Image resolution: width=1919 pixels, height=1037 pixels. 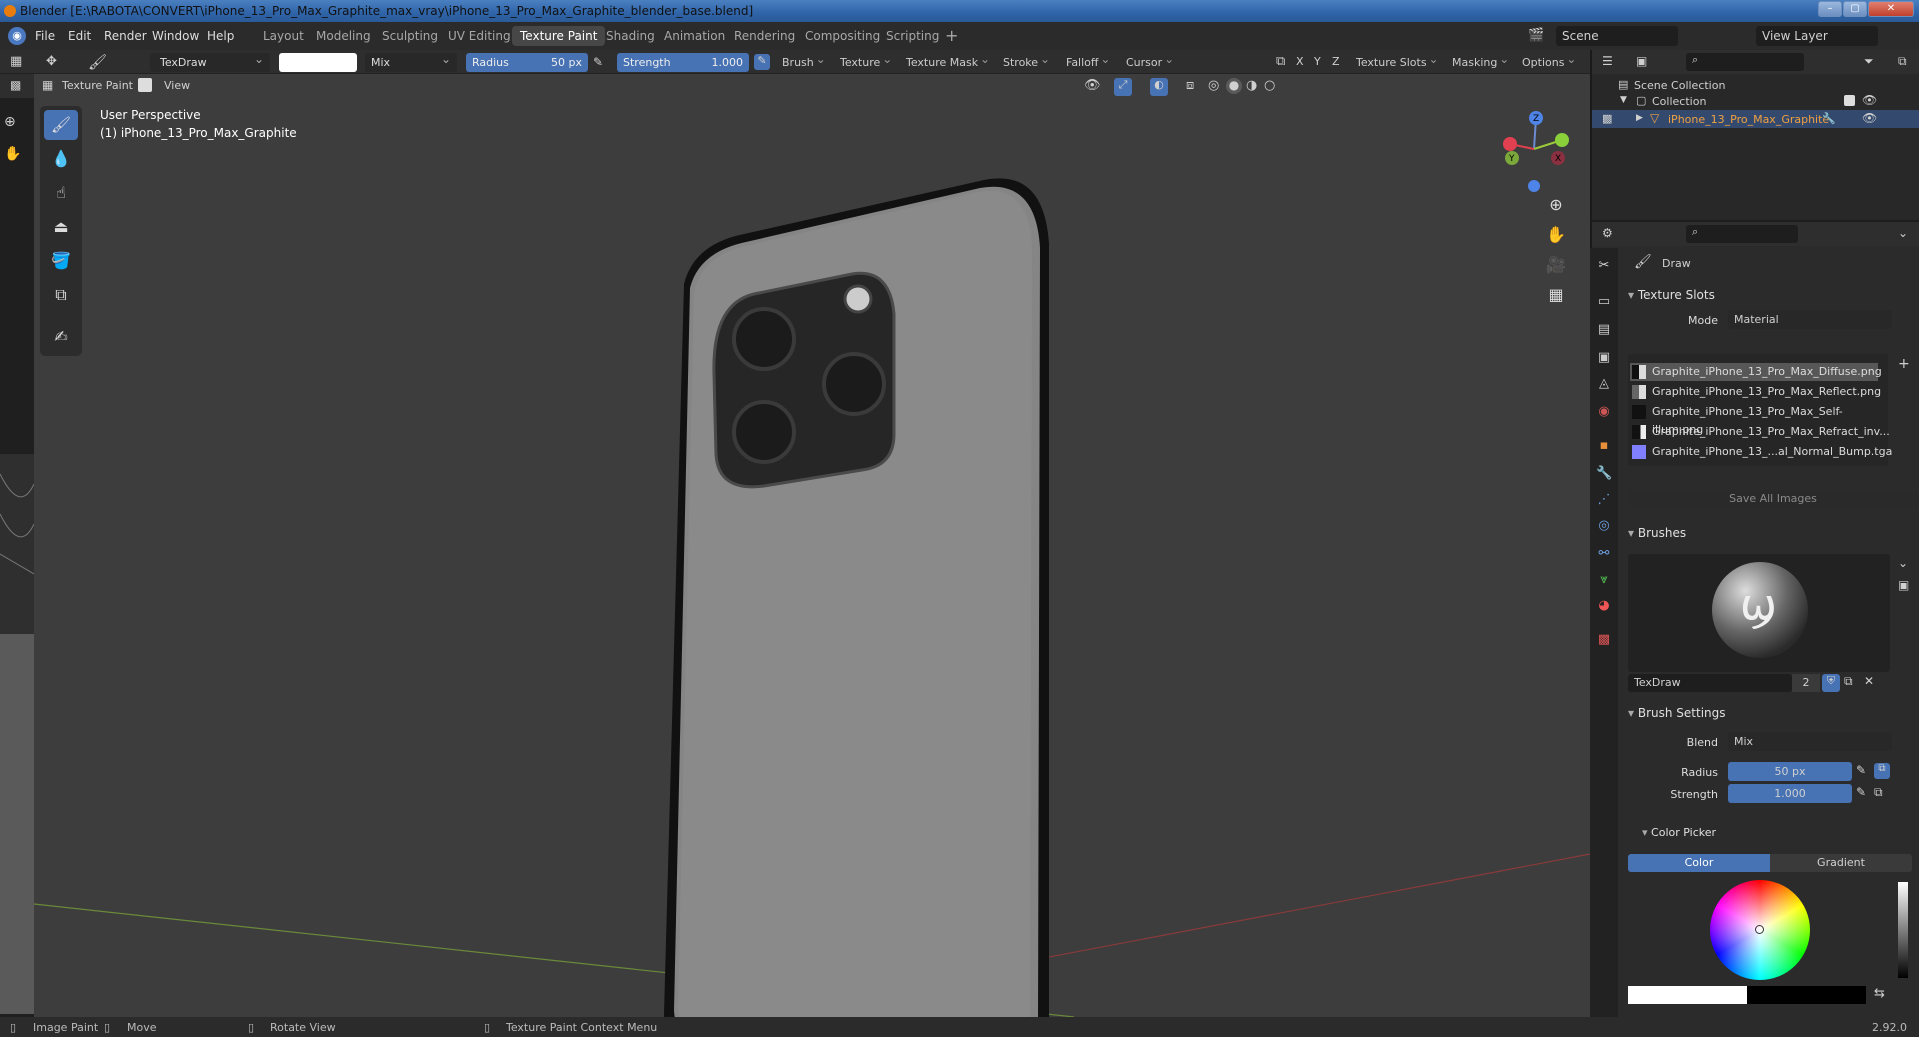 What do you see at coordinates (630, 36) in the screenshot?
I see `tab-shading: Shading` at bounding box center [630, 36].